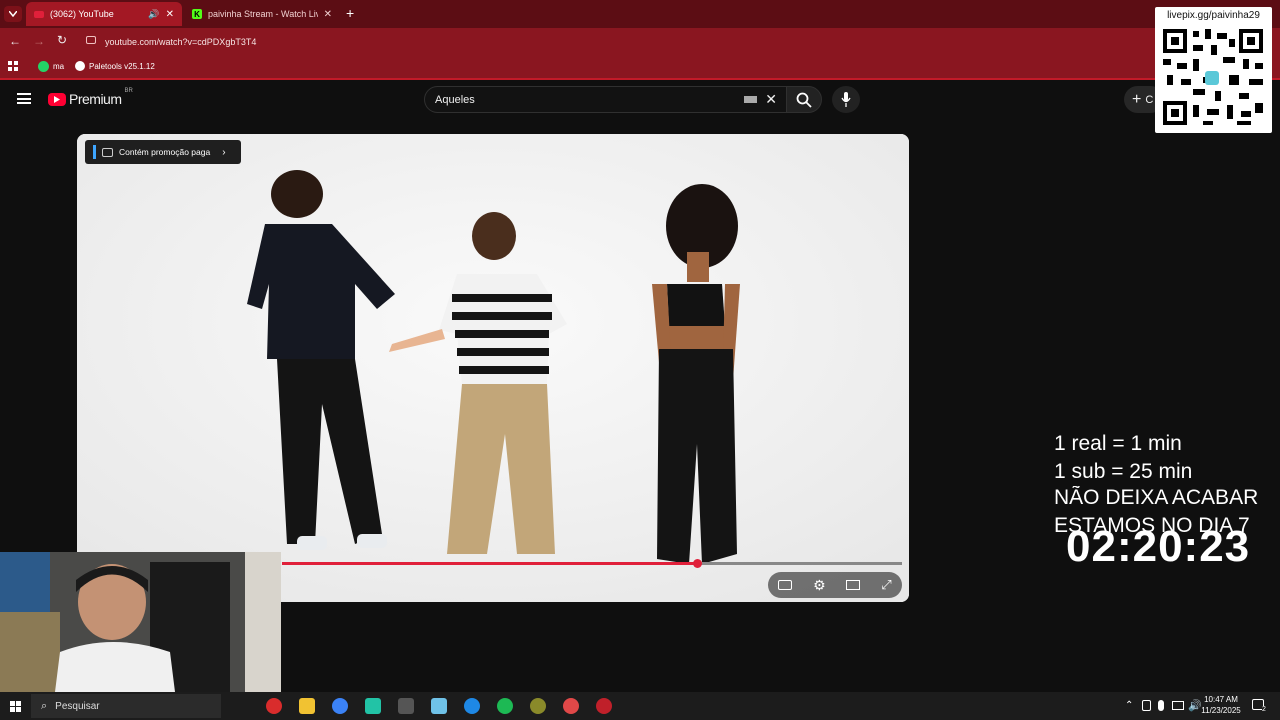 The image size is (1280, 720). I want to click on tab-youtube: (3062) YouTube 🔊 ✕, so click(104, 14).